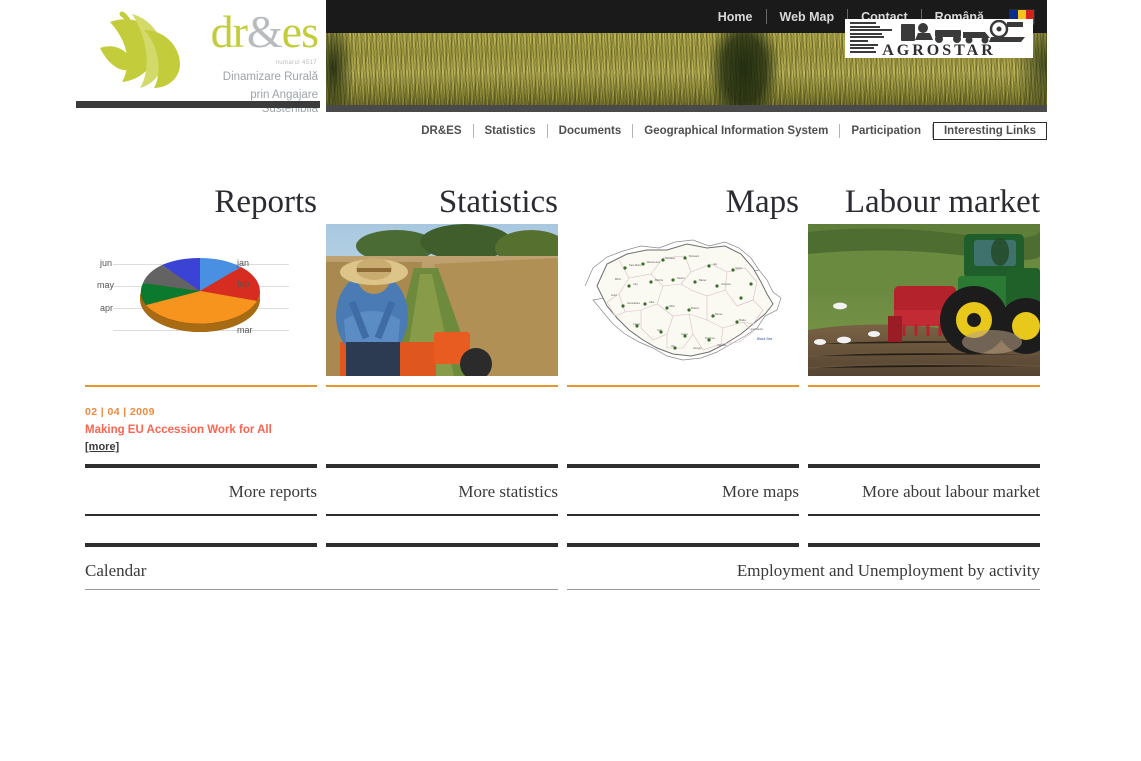  Describe the element at coordinates (264, 31) in the screenshot. I see `logo-ampersand: &` at that location.